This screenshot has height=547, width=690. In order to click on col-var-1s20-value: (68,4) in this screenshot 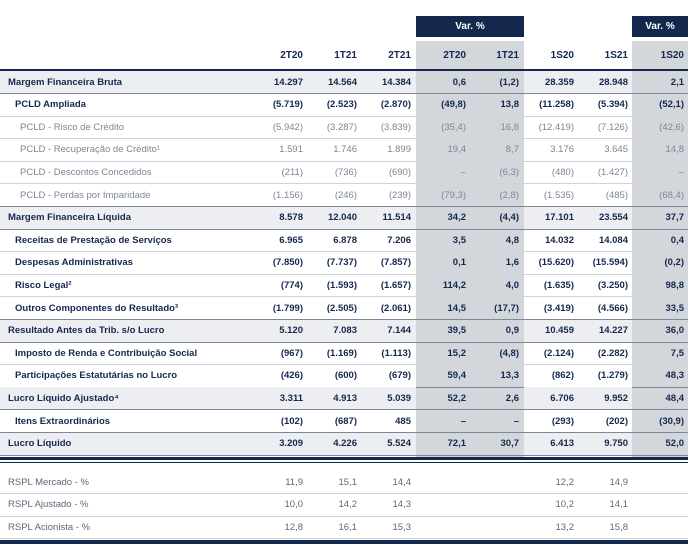, I will do `click(671, 195)`.